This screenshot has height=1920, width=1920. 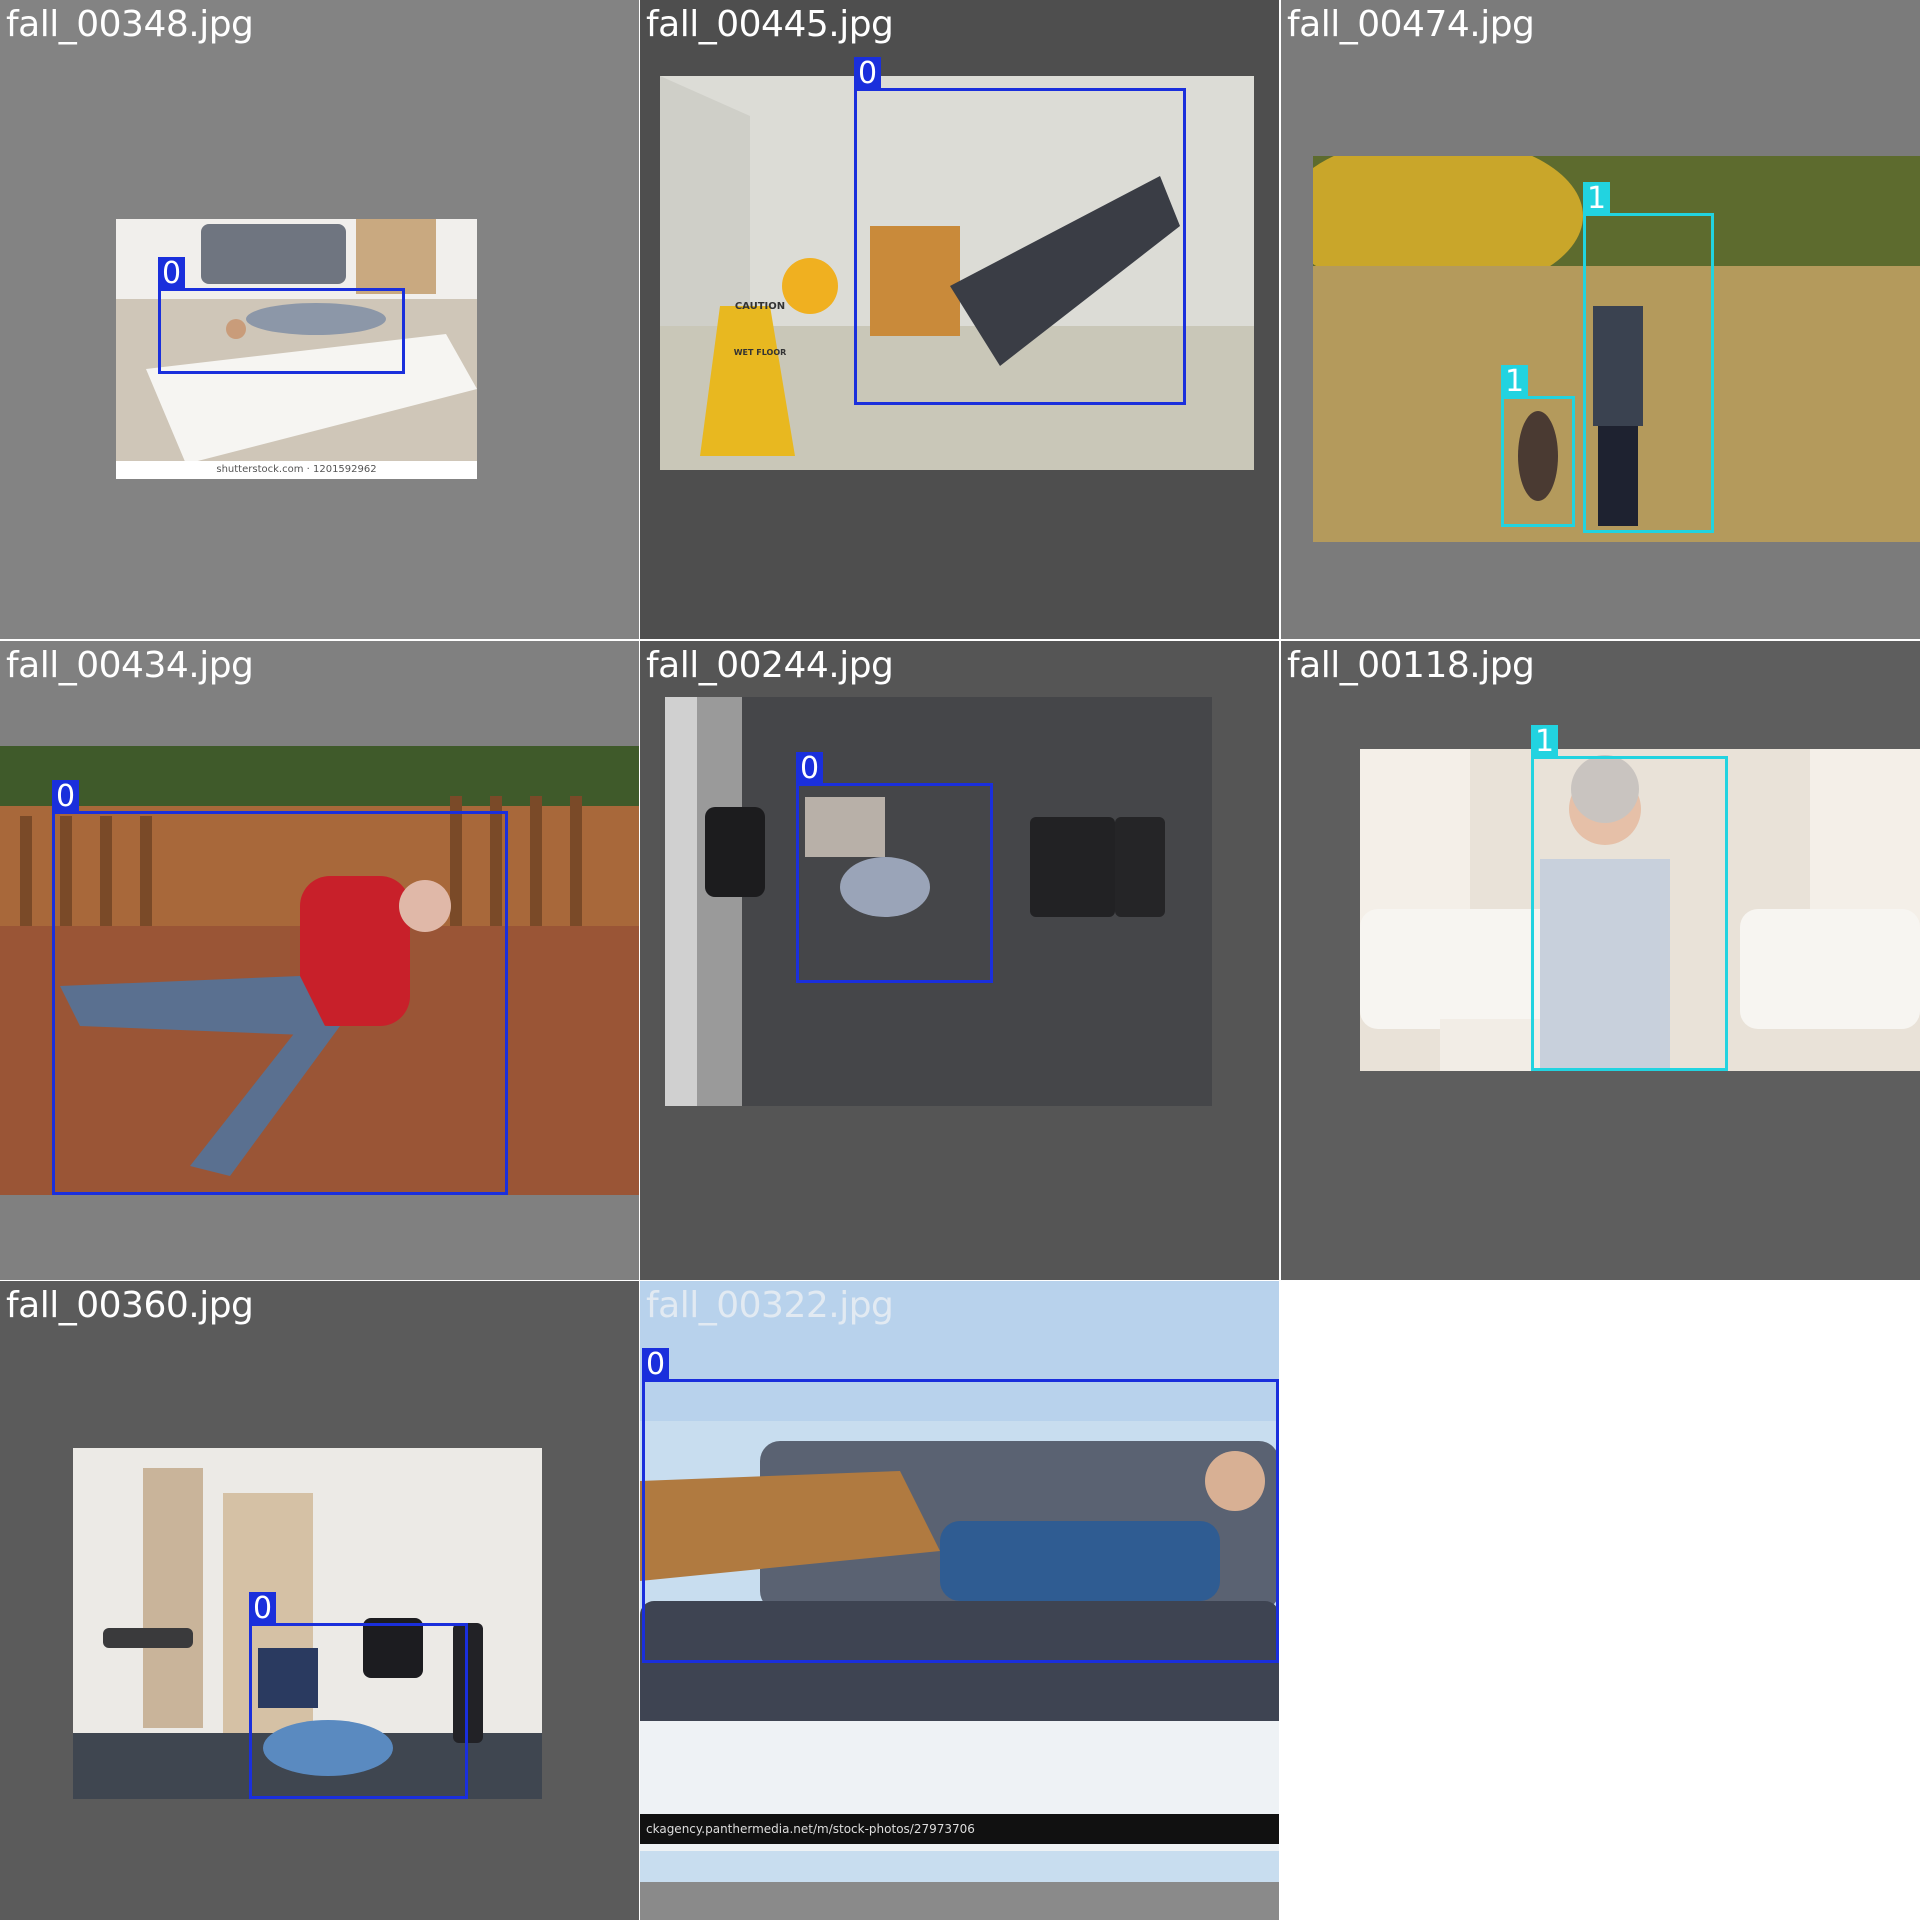 What do you see at coordinates (296, 470) in the screenshot?
I see `photo-caption: shutterstock.com · 1201592962` at bounding box center [296, 470].